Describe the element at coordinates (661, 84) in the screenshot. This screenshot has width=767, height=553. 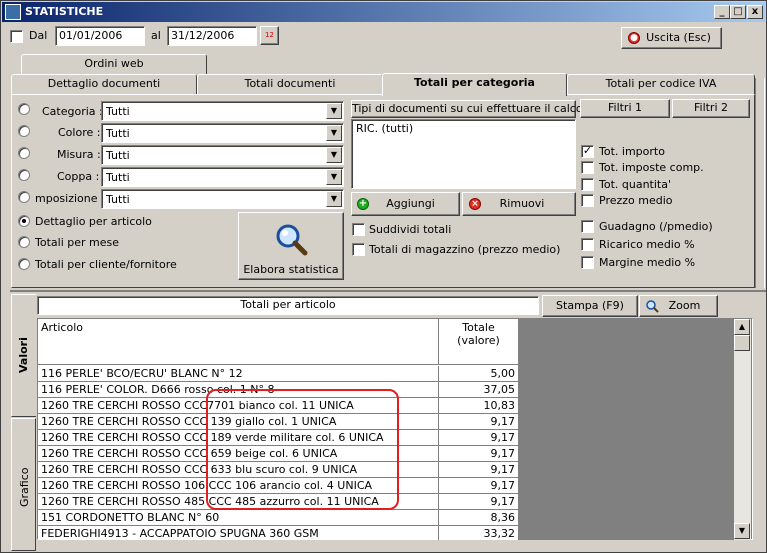
I see `tab-totali-iva: Totali per codice IVA` at that location.